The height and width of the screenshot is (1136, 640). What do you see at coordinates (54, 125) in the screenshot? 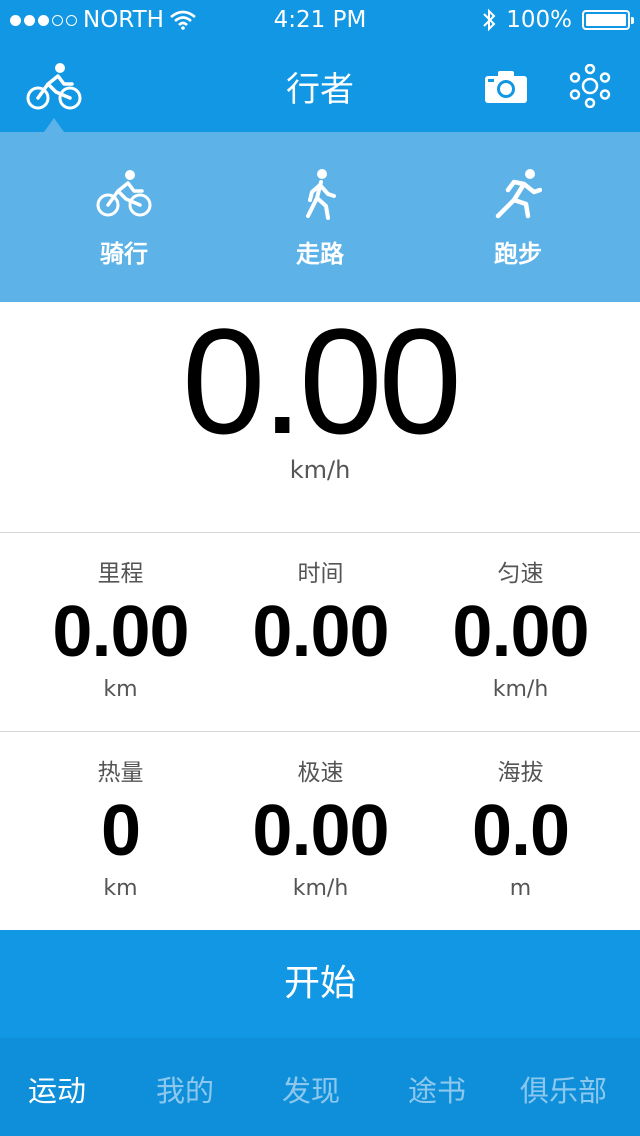
I see `active-indicator` at bounding box center [54, 125].